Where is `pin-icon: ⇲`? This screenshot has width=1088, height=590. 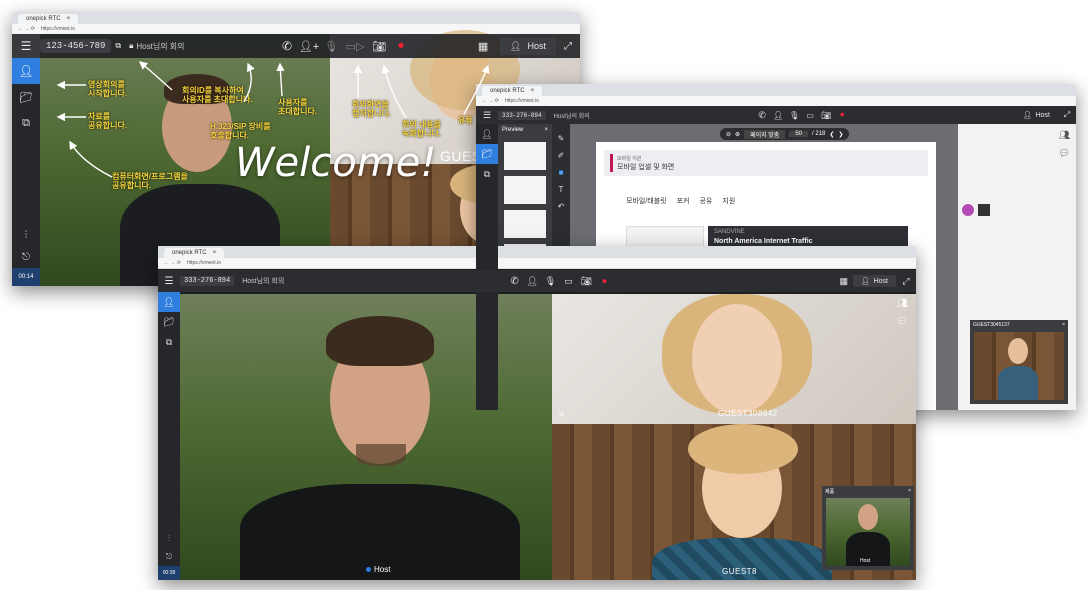
pin-icon: ⇲ is located at coordinates (561, 414).